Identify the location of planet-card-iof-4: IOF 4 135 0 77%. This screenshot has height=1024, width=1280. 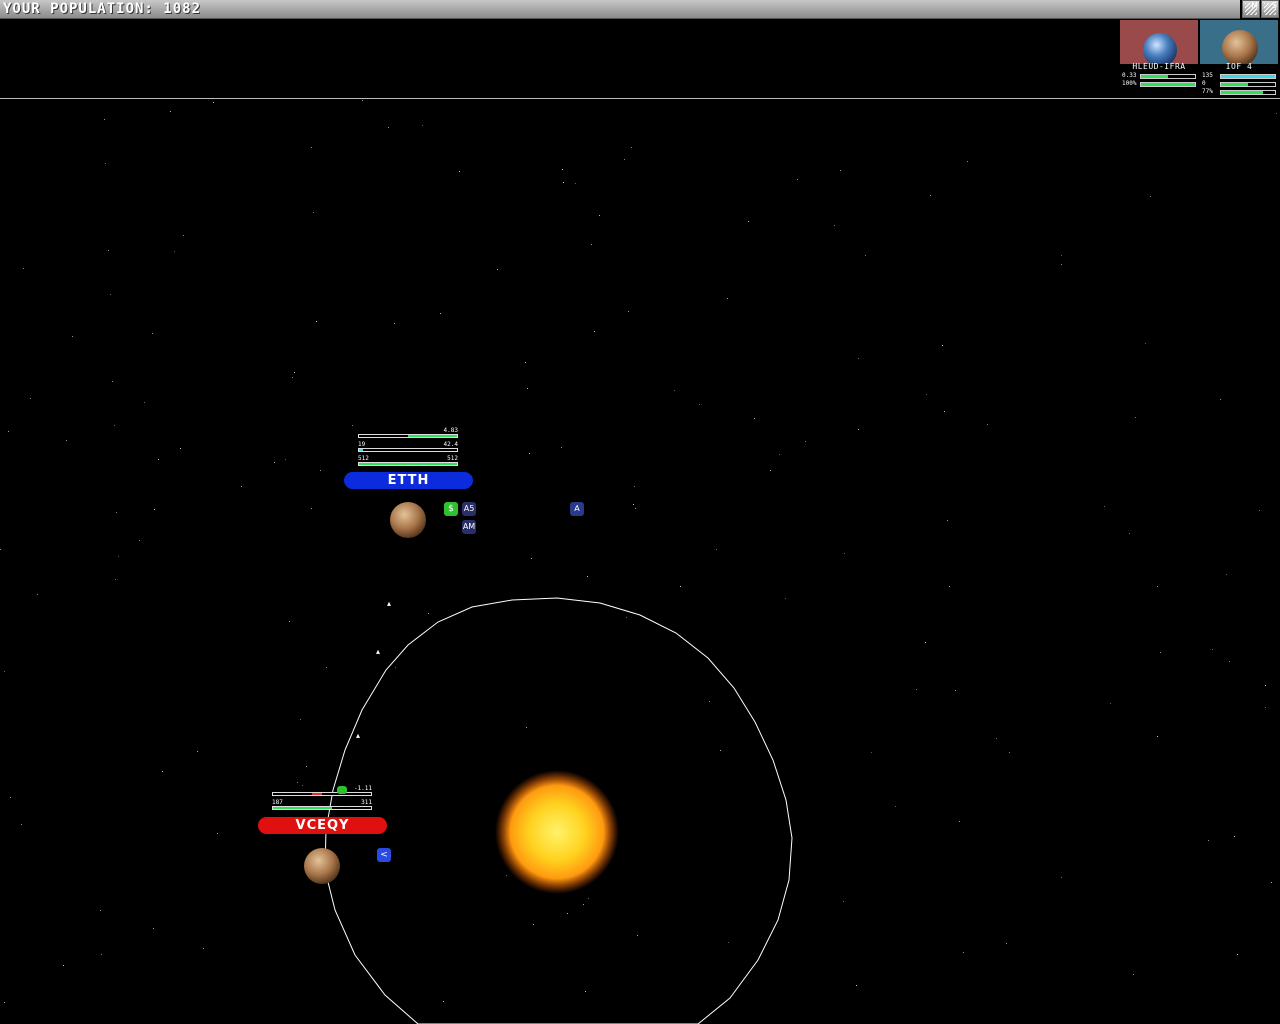
(1239, 59).